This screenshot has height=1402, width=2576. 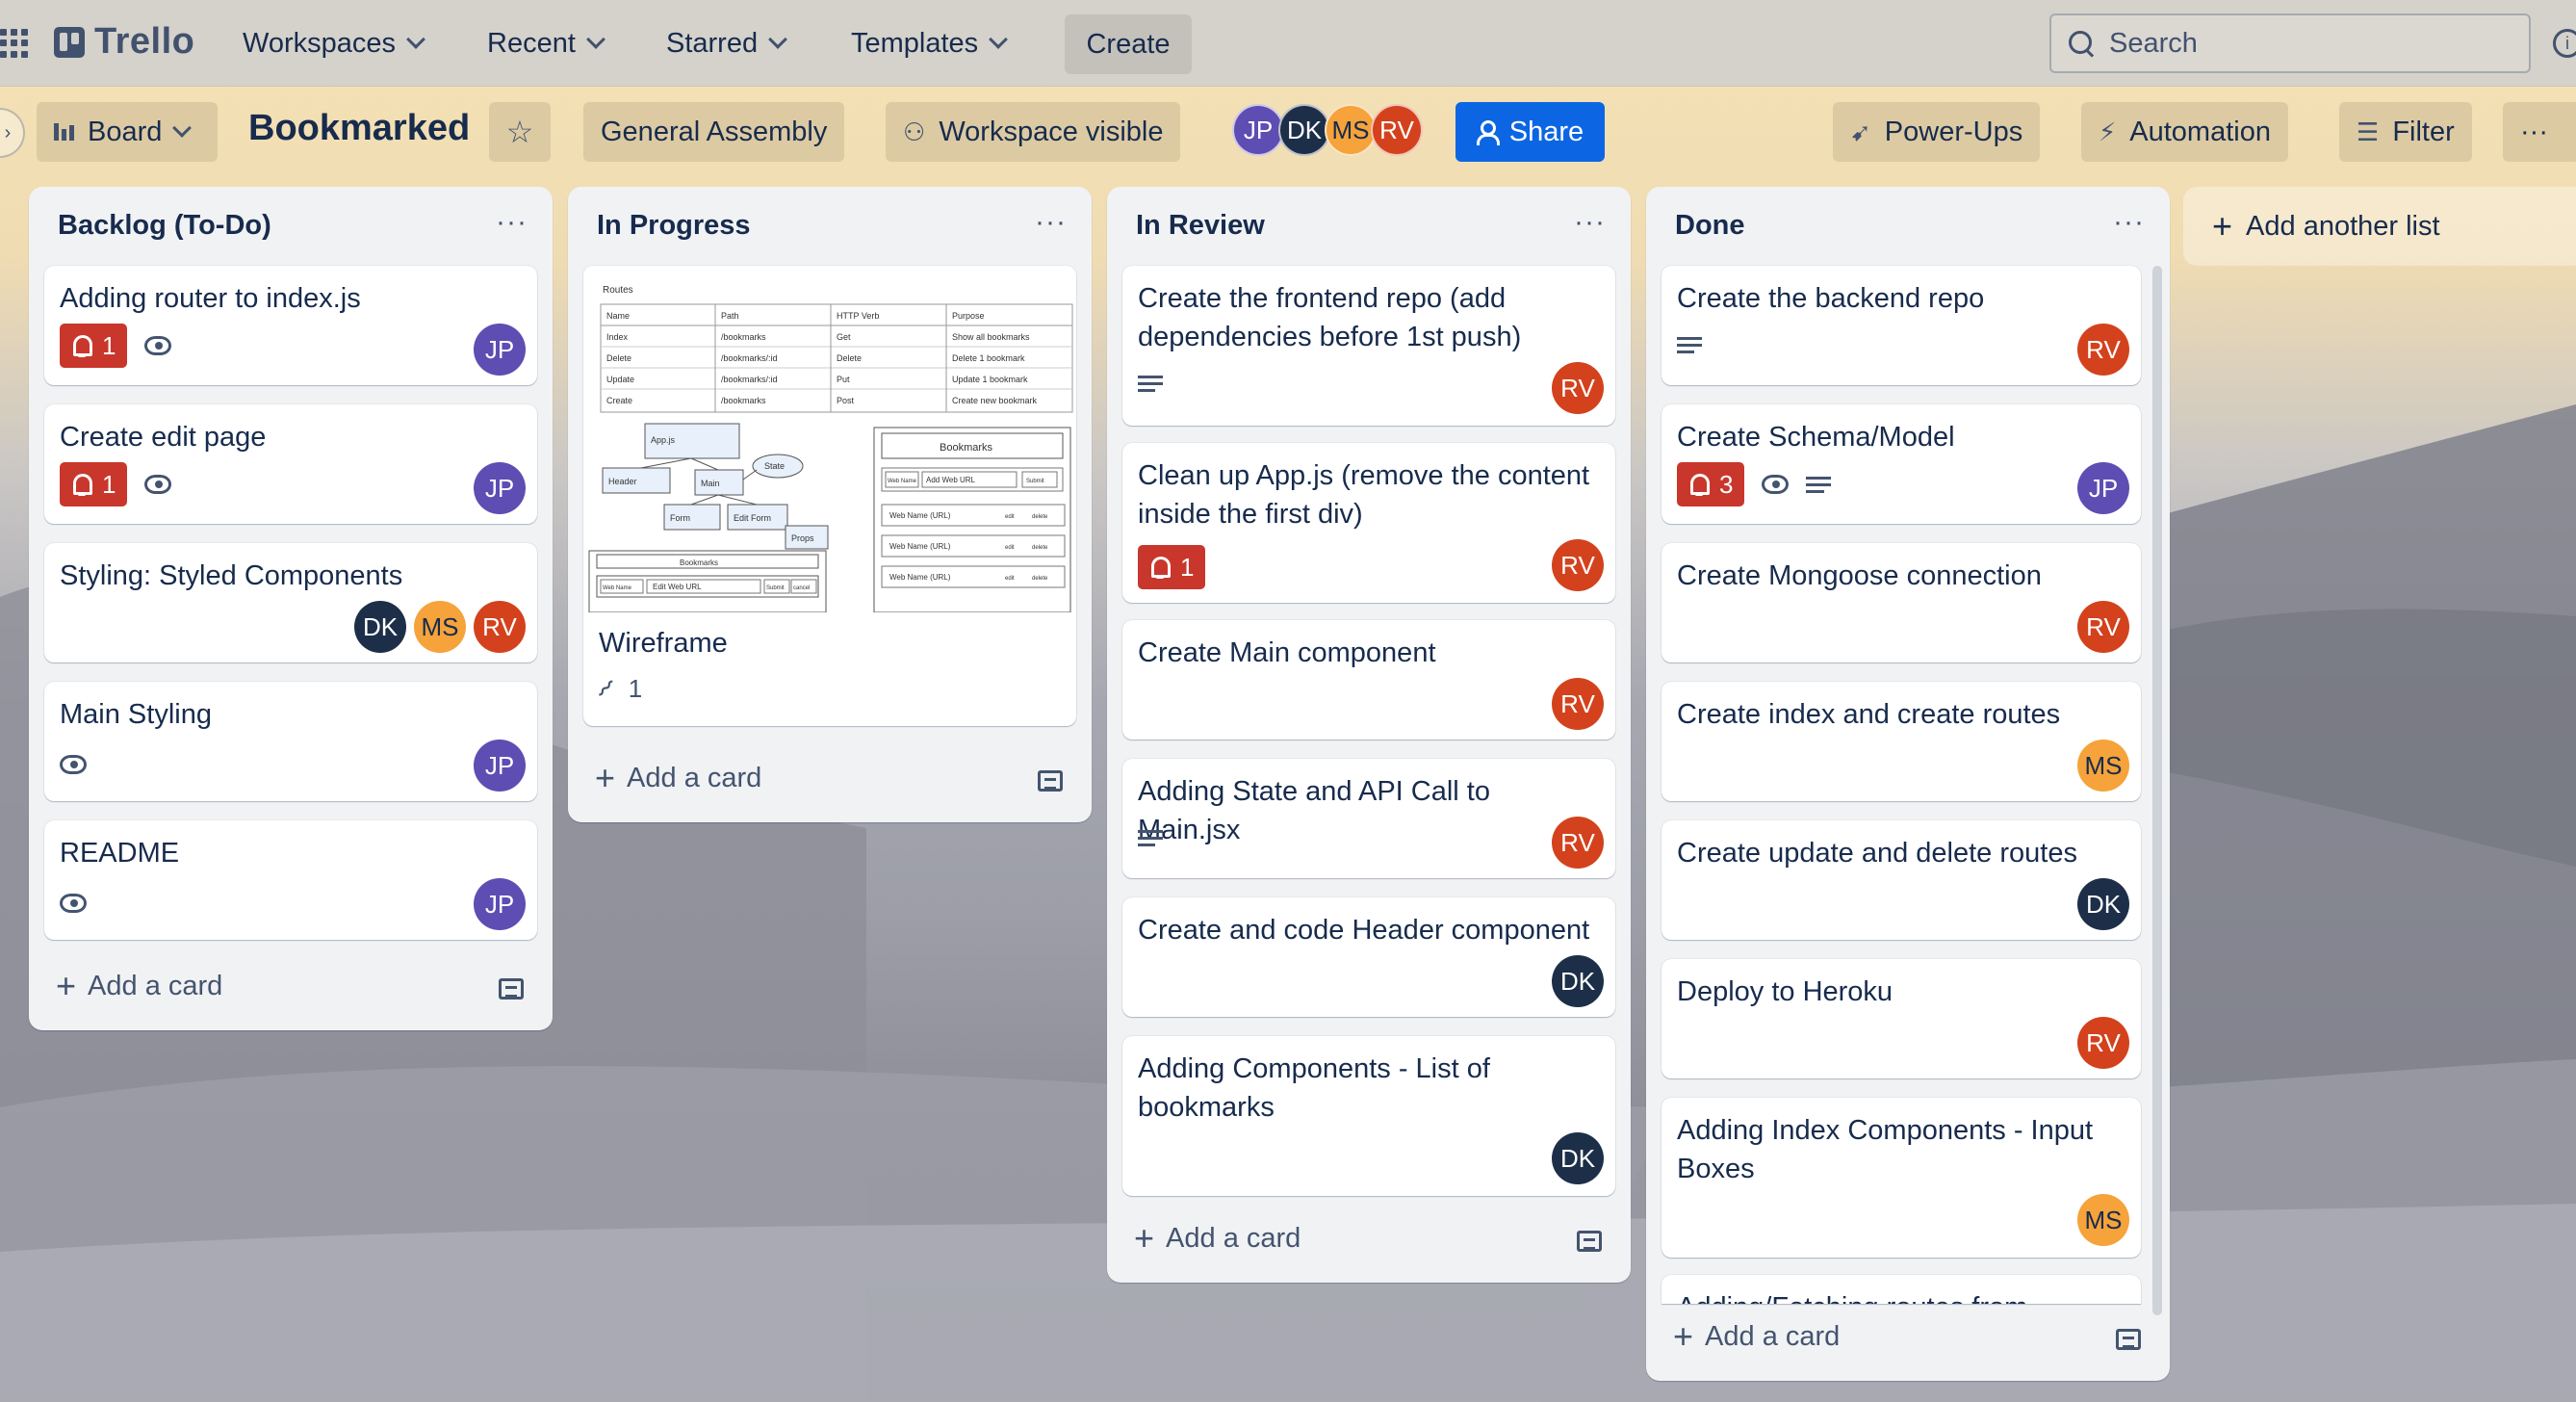 What do you see at coordinates (727, 43) in the screenshot?
I see `nav-starred: Starred` at bounding box center [727, 43].